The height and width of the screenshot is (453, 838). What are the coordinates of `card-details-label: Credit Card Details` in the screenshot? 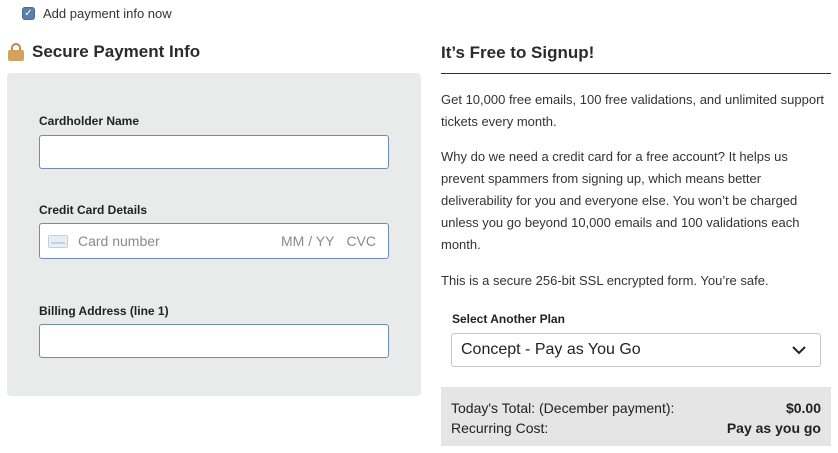 It's located at (93, 210).